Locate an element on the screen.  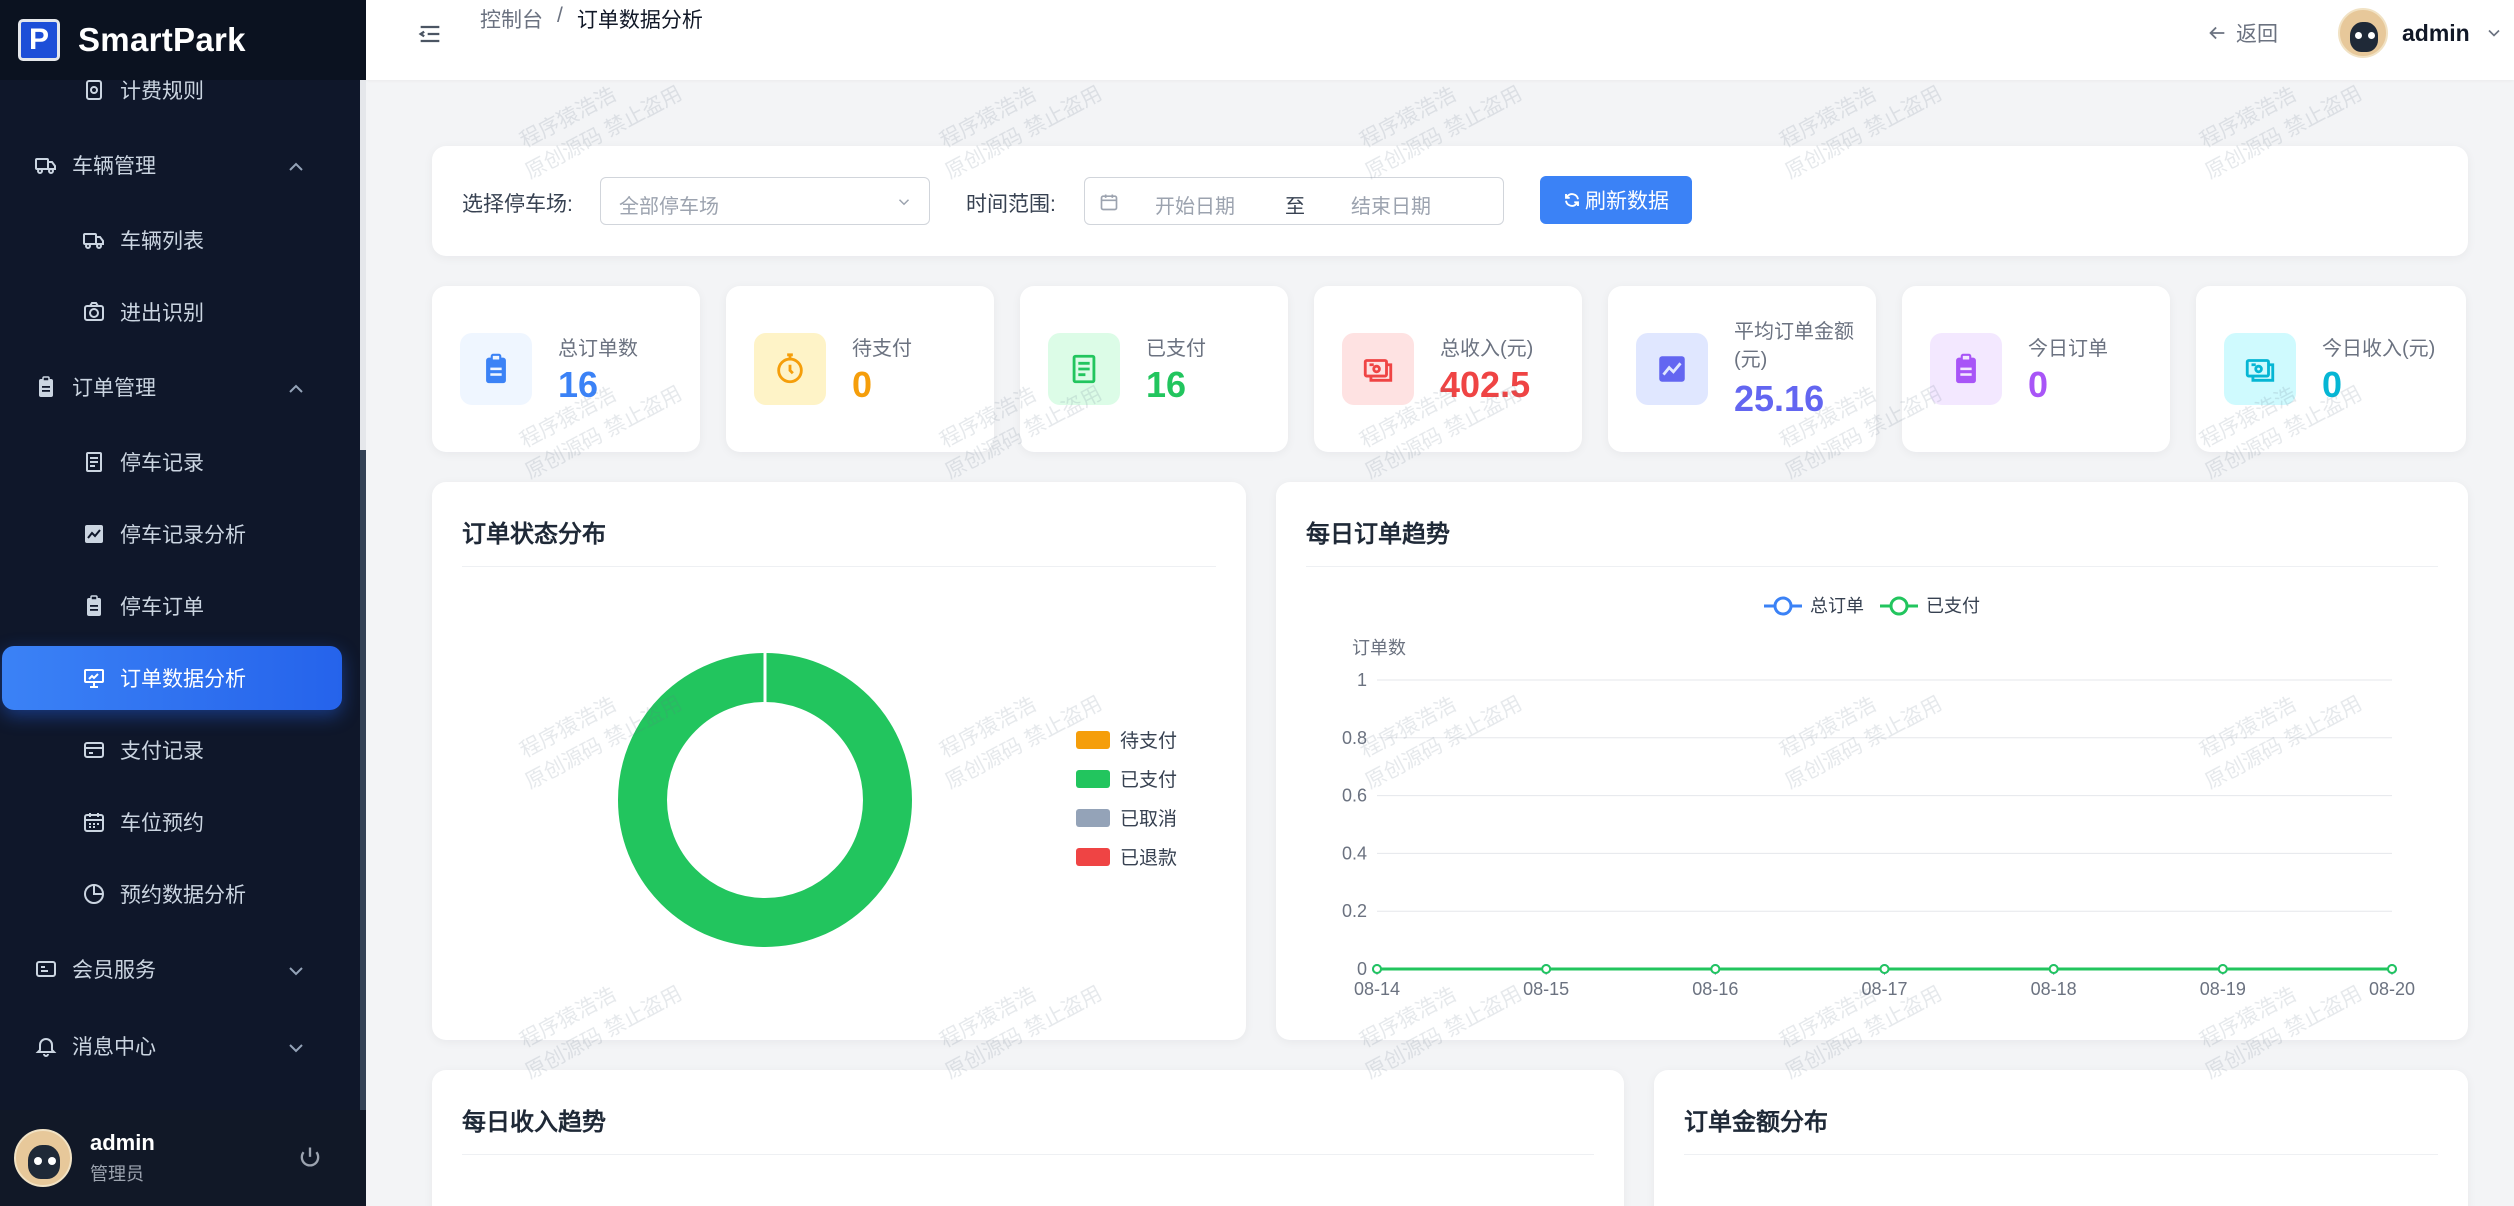
sidebar-item-label: 车位预约 is located at coordinates (162, 823).